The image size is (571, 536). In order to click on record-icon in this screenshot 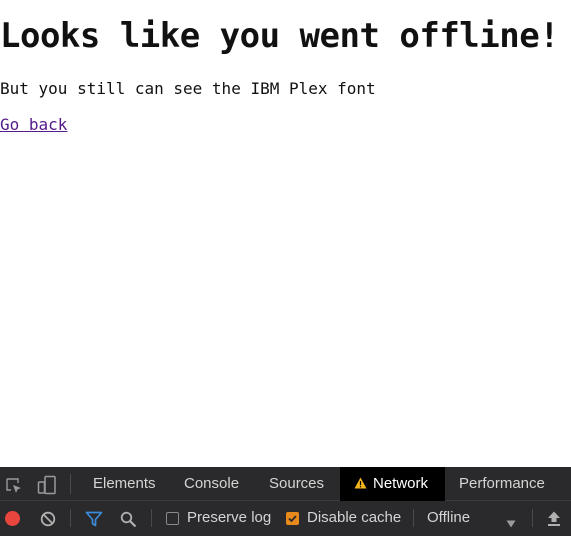, I will do `click(12, 518)`.